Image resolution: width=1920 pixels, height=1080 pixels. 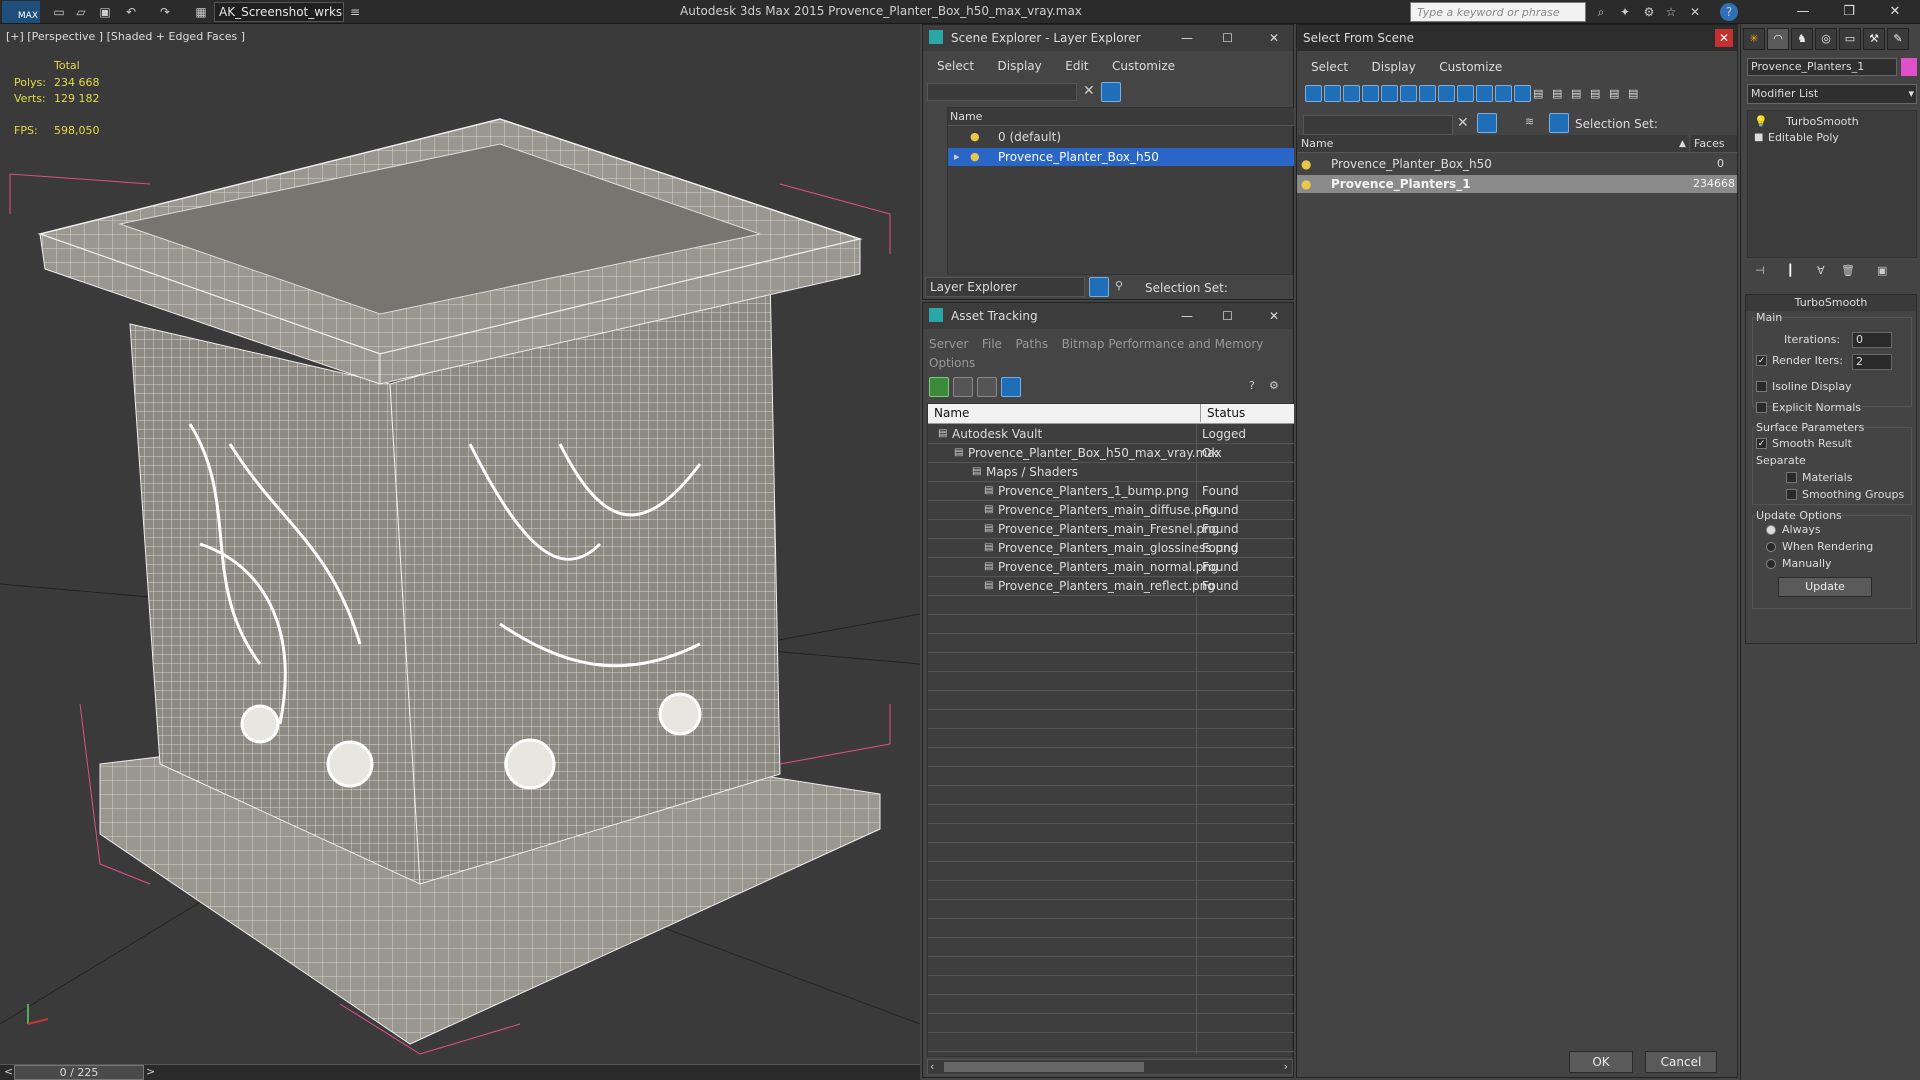 I want to click on lights-filter-icon, so click(x=1351, y=93).